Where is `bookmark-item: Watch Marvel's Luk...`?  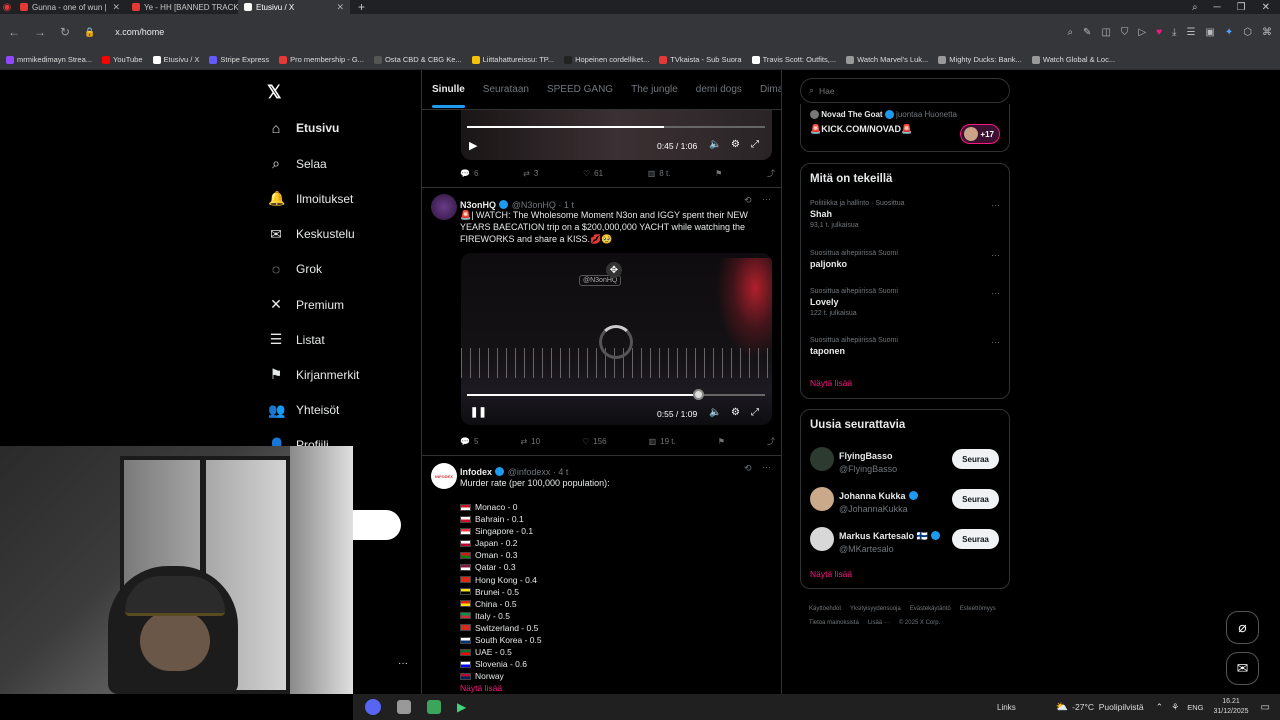
bookmark-item: Watch Marvel's Luk... is located at coordinates (887, 59).